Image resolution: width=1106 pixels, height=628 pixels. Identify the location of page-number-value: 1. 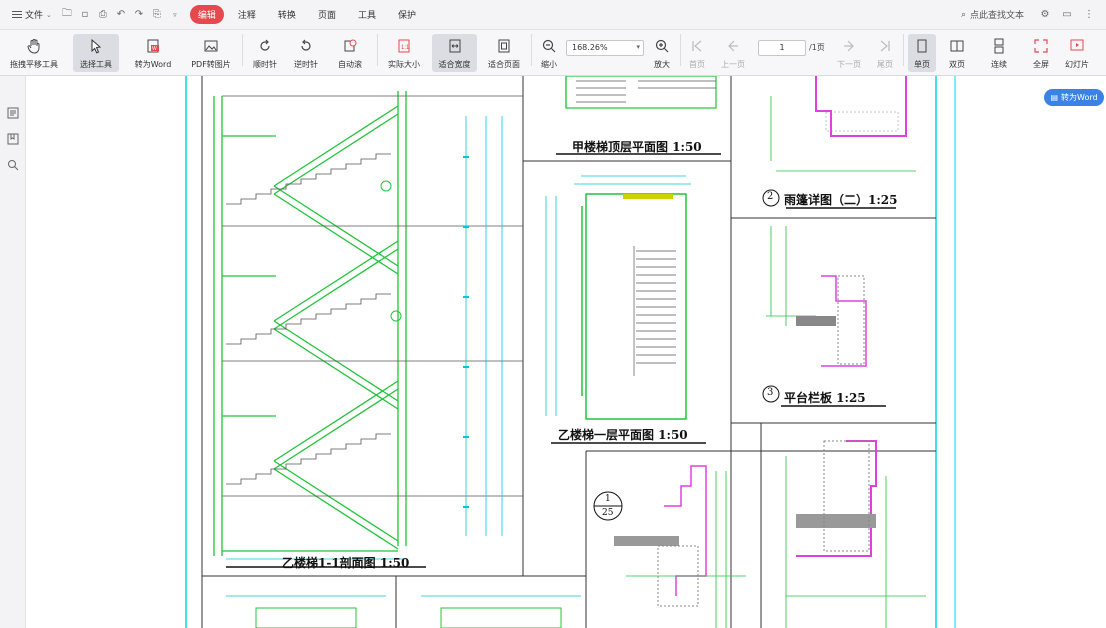
(782, 47).